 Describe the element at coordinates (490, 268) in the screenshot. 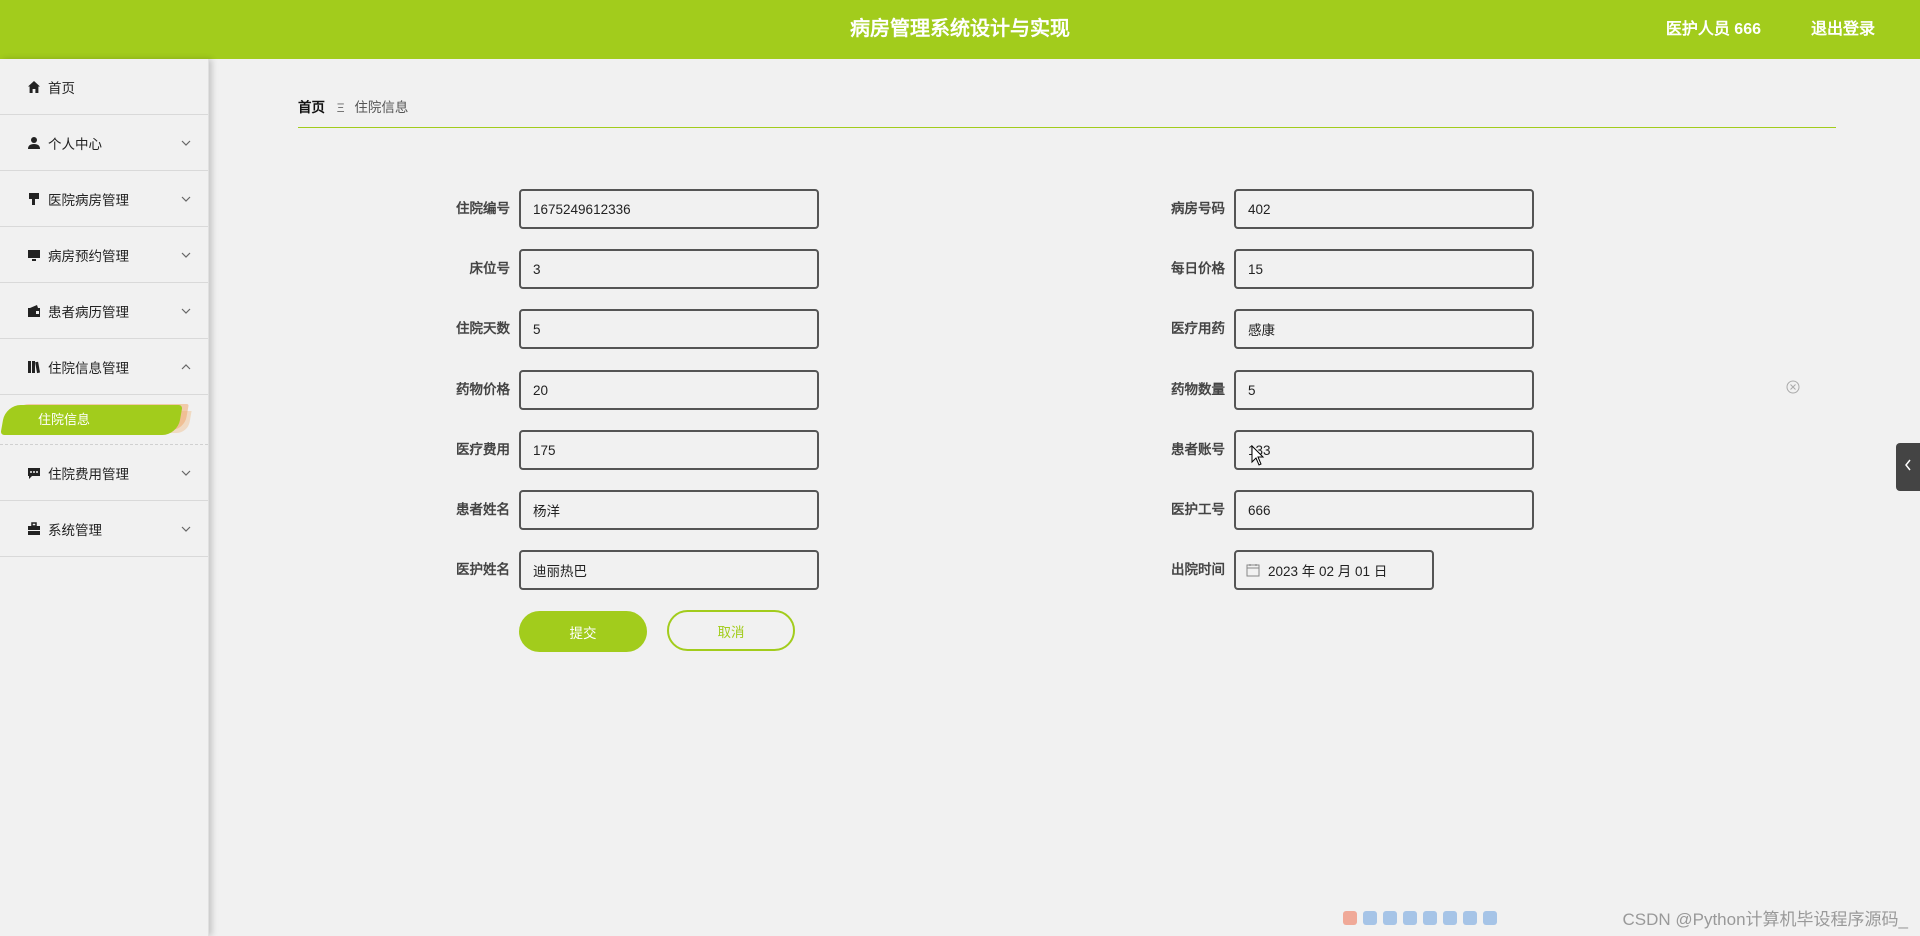

I see `bed-number-label: 床位号` at that location.